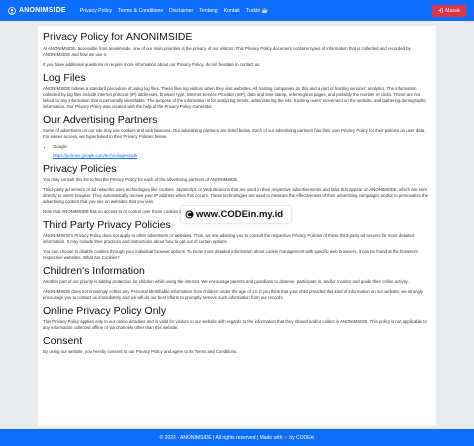 The height and width of the screenshot is (446, 474). What do you see at coordinates (240, 214) in the screenshot?
I see `watermark-text: www.CODEin.my.id` at bounding box center [240, 214].